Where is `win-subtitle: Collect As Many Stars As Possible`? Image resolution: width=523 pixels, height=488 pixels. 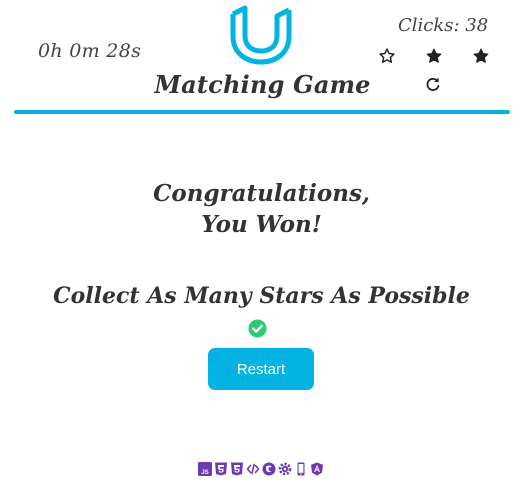
win-subtitle: Collect As Many Stars As Possible is located at coordinates (261, 296).